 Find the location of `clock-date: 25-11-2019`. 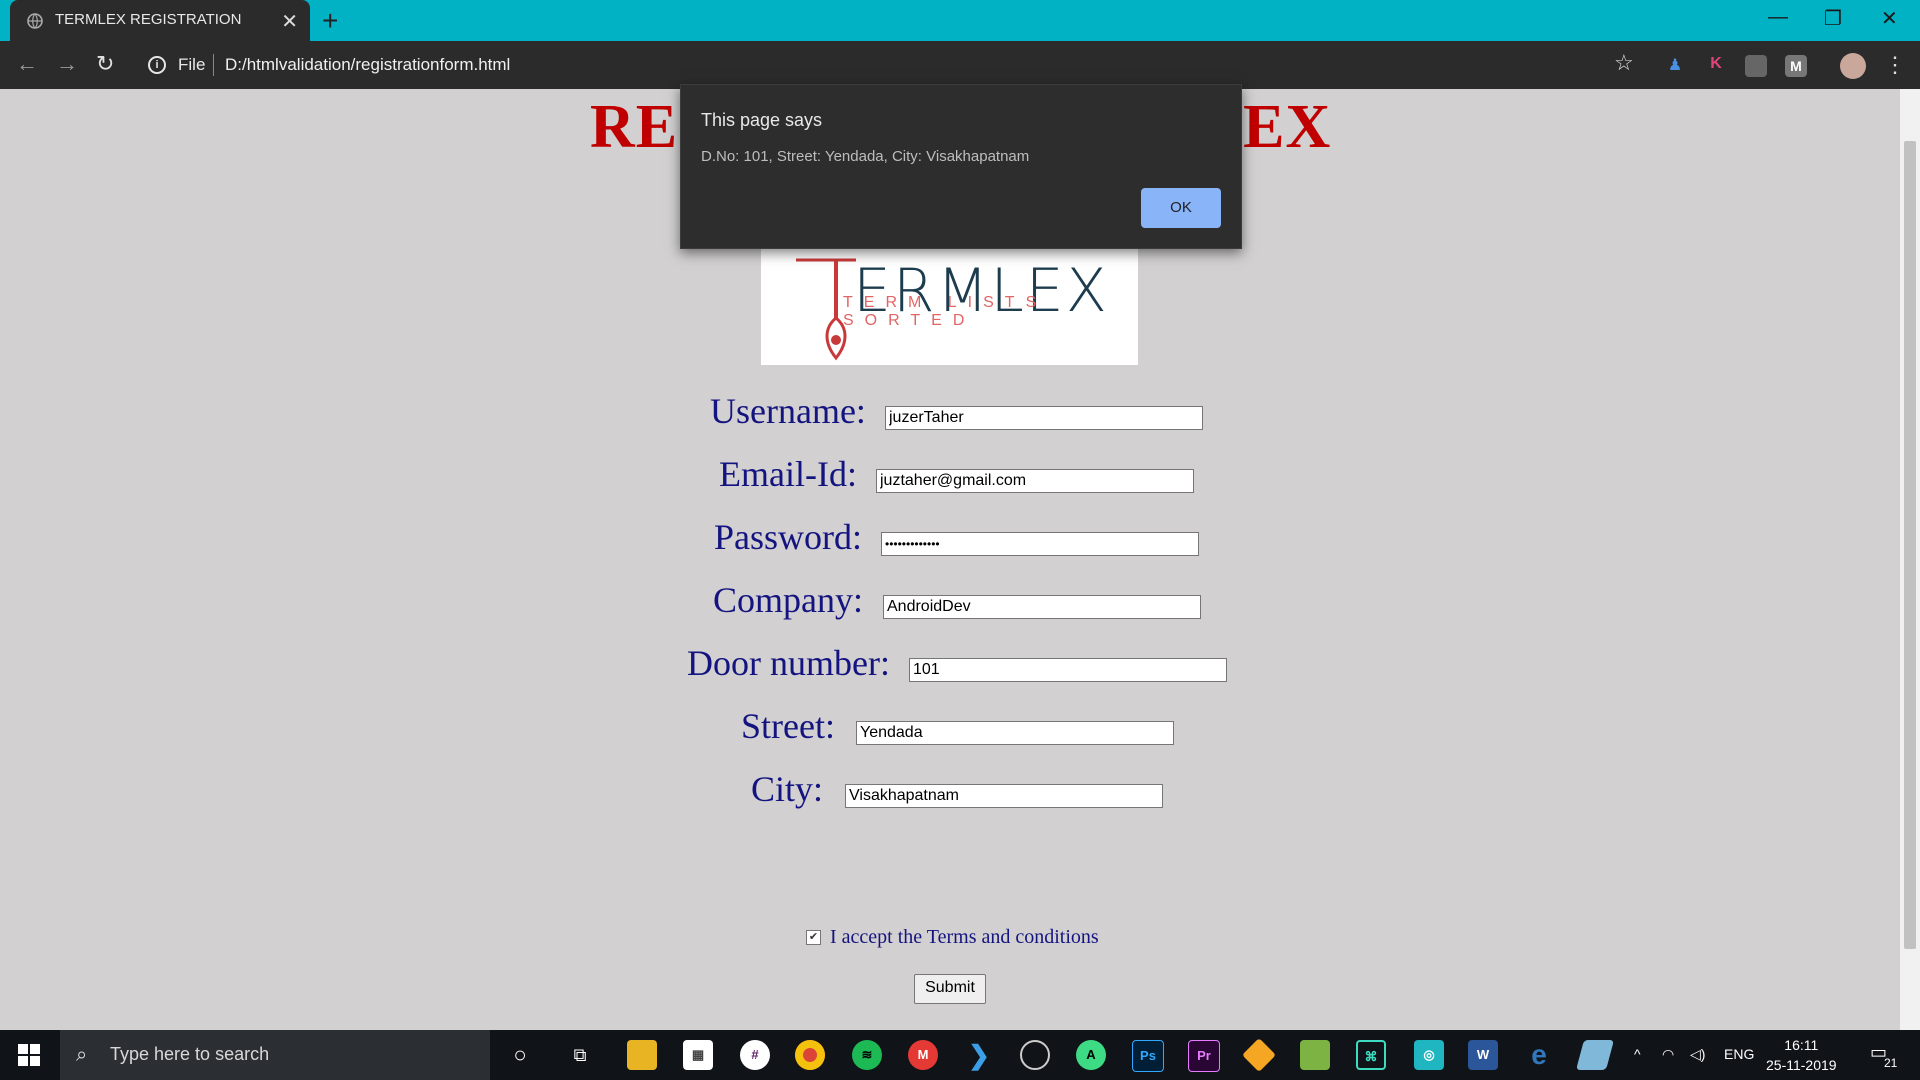

clock-date: 25-11-2019 is located at coordinates (1801, 1065).